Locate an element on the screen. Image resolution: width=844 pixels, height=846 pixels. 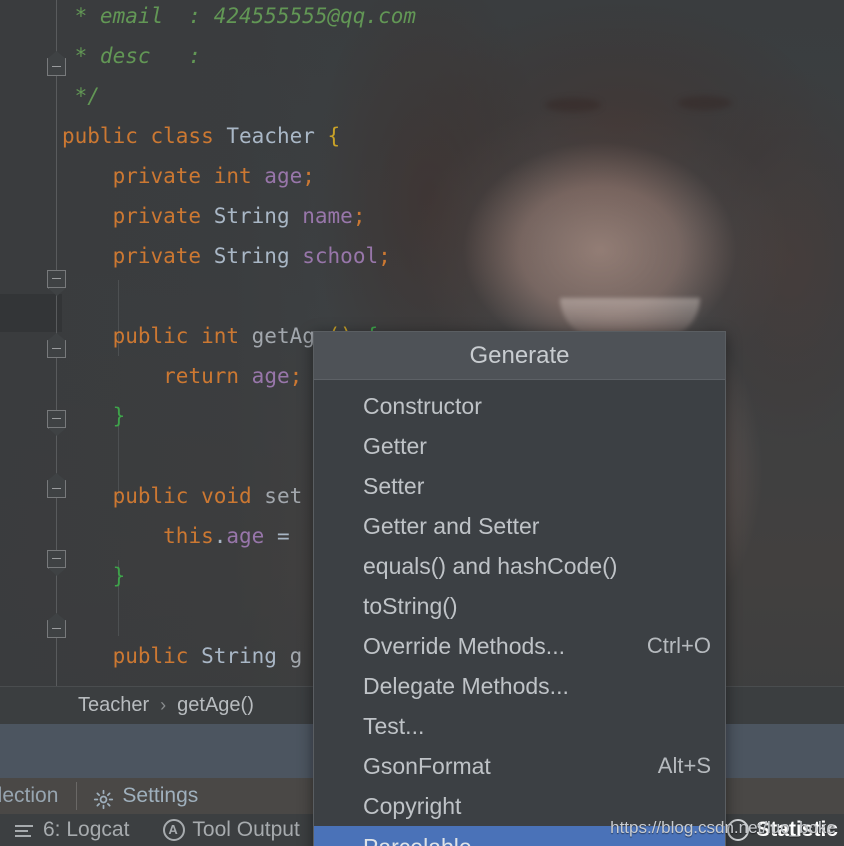
breadcrumb-class: Teacher is located at coordinates (113, 705).